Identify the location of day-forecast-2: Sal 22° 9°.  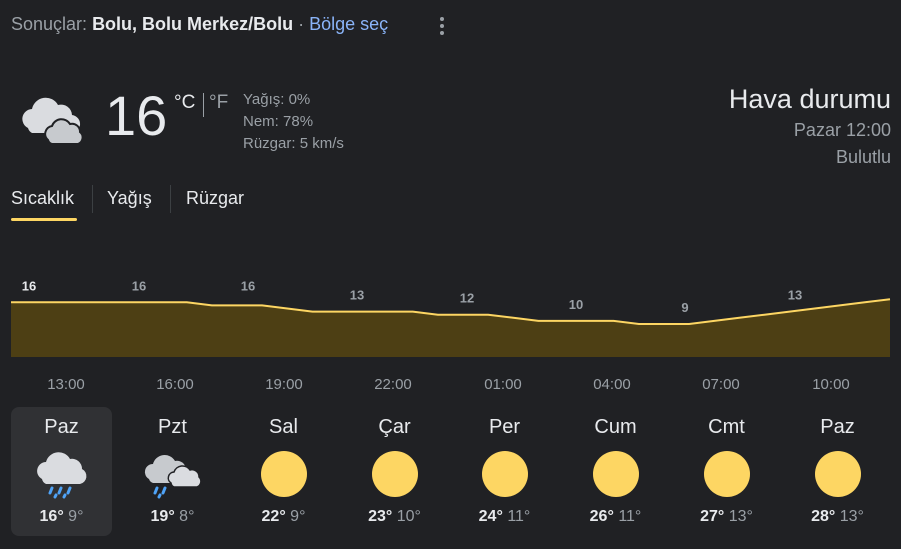
(283, 471).